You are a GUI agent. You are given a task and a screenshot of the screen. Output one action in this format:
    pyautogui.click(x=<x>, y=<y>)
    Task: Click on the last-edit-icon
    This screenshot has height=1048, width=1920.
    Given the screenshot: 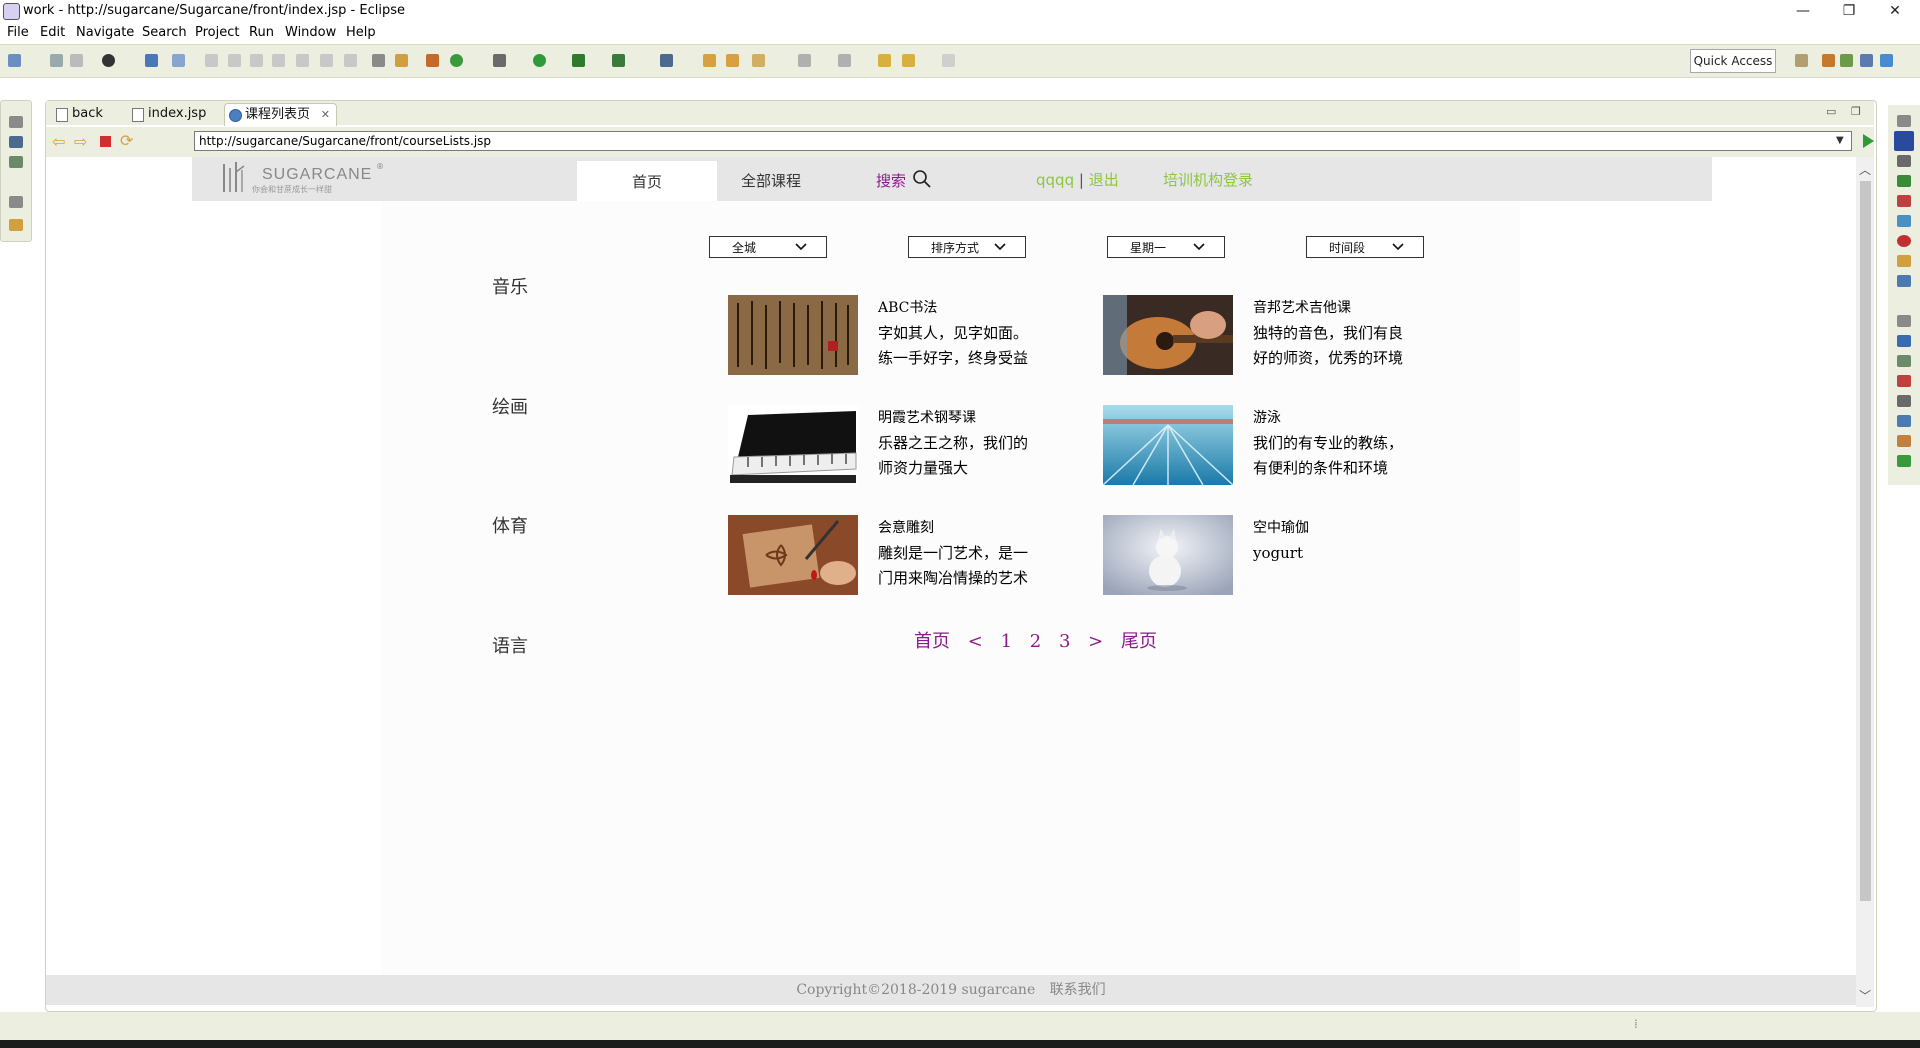 What is the action you would take?
    pyautogui.click(x=884, y=60)
    